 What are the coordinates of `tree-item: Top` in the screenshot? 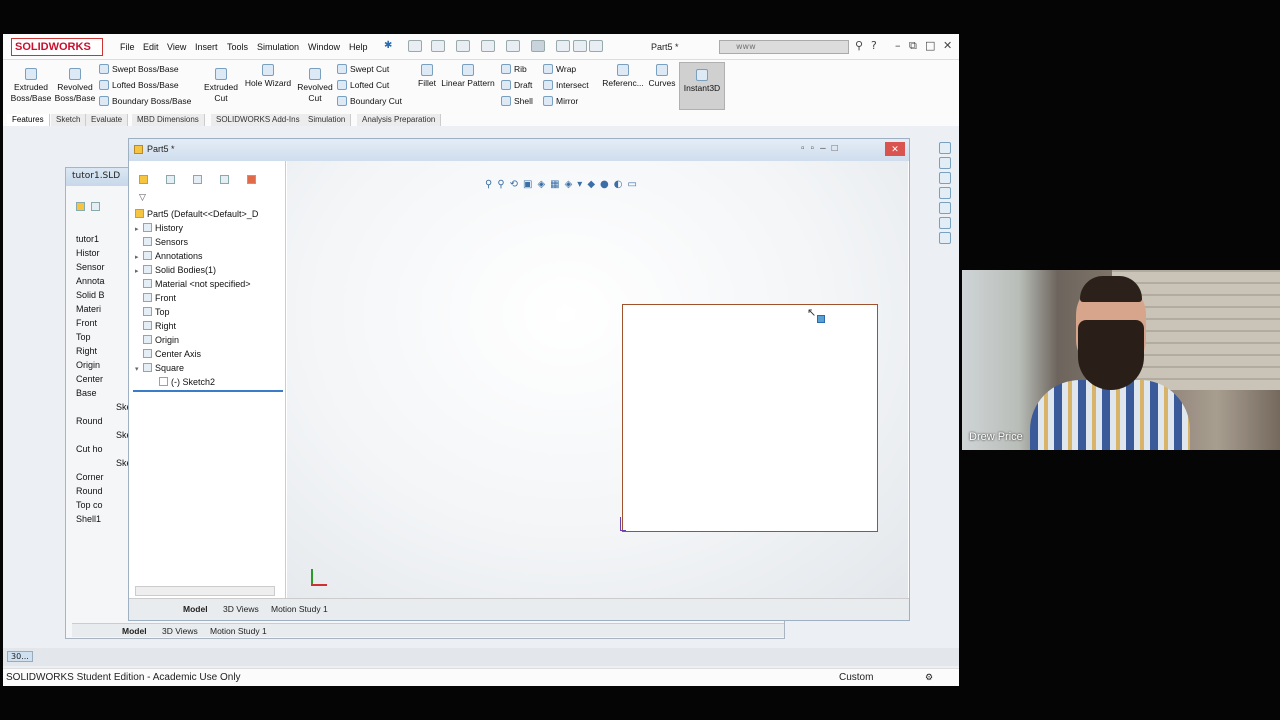 It's located at (83, 337).